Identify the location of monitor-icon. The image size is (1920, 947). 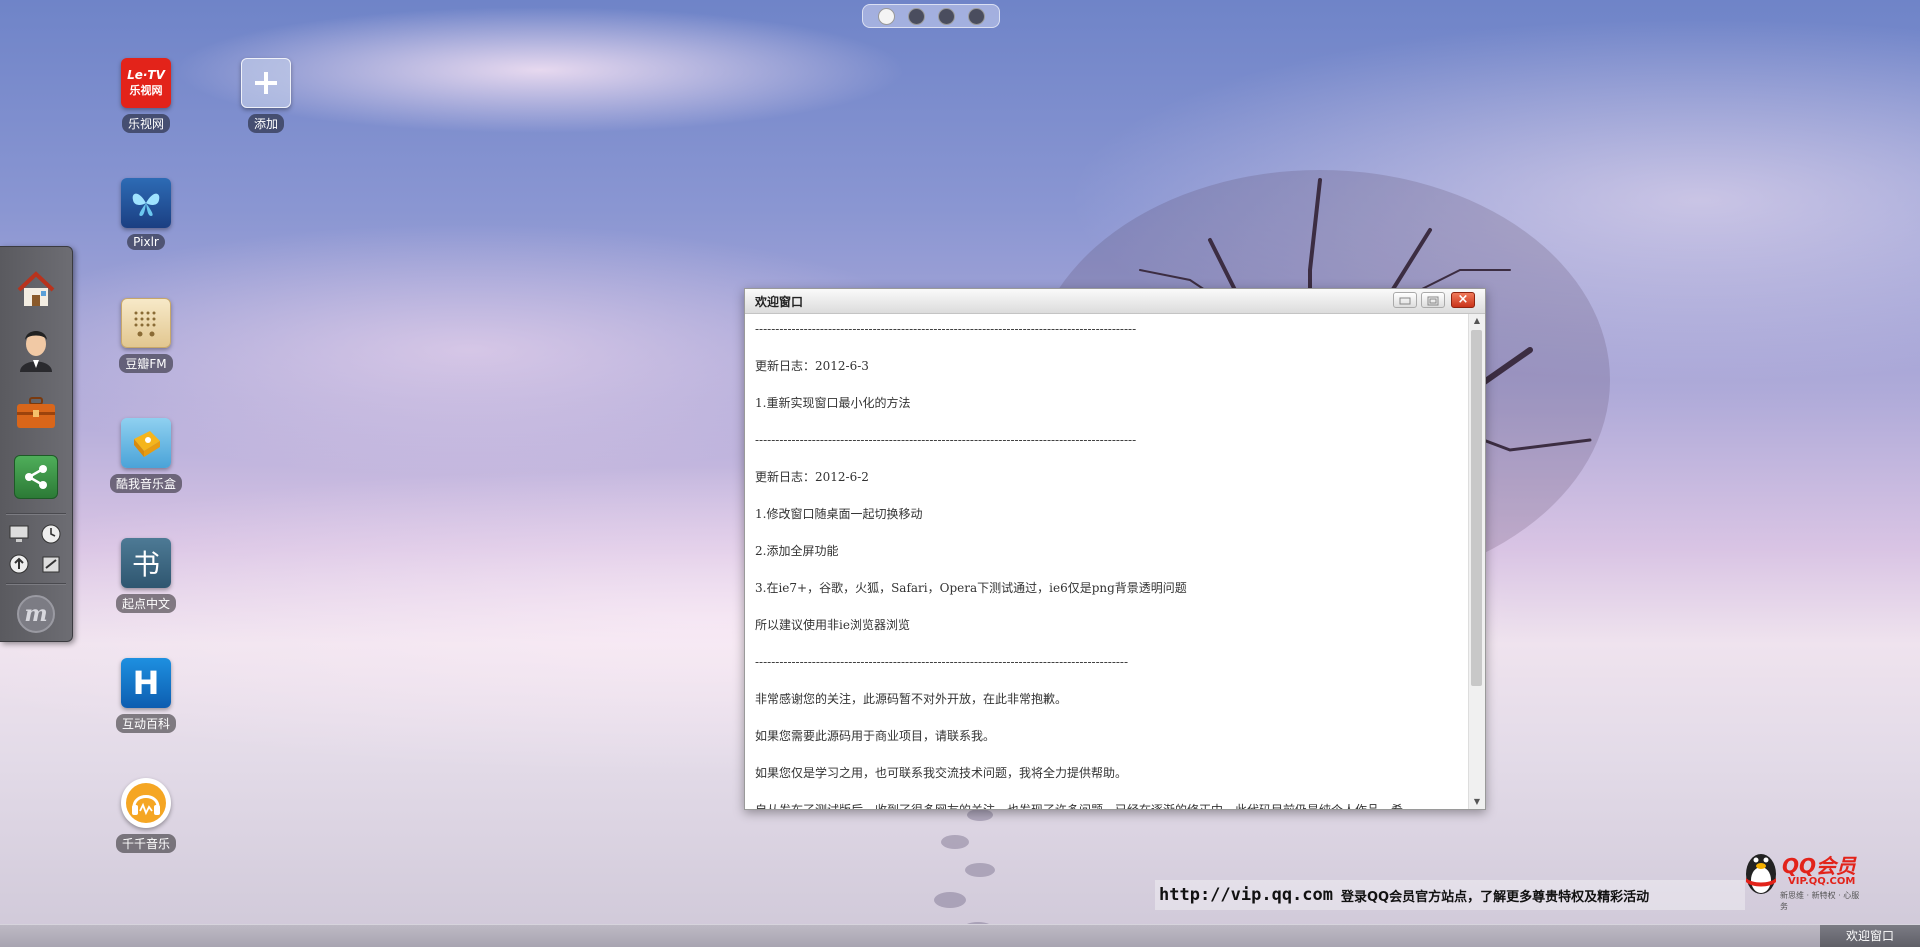
(19, 533).